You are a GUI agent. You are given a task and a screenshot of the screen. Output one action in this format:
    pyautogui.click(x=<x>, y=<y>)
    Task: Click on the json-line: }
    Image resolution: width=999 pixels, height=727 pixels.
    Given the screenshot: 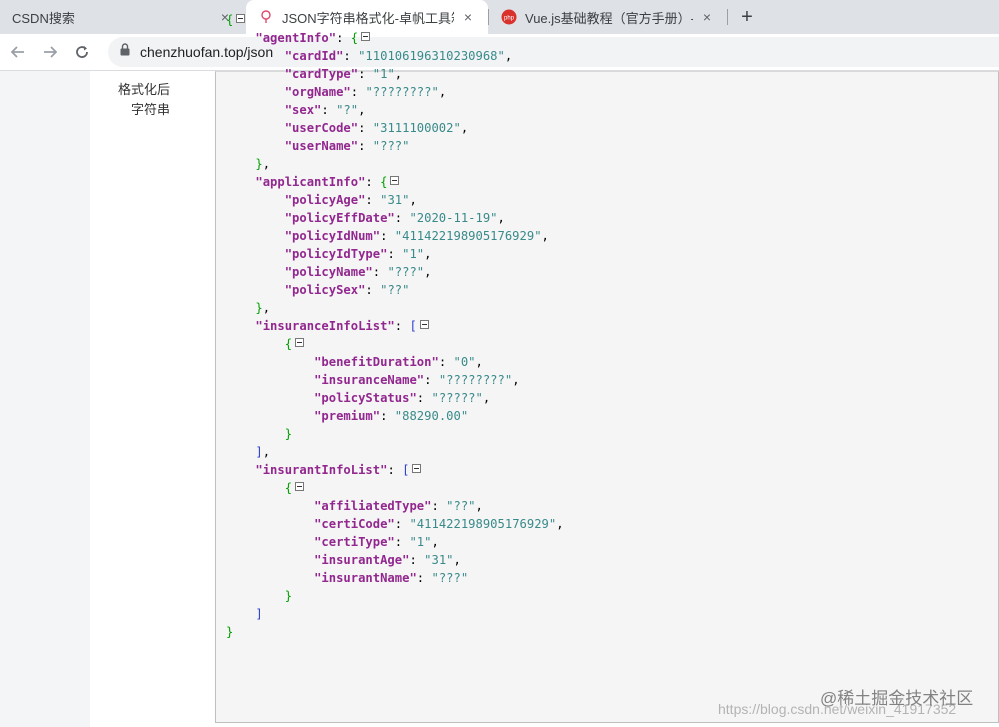 What is the action you would take?
    pyautogui.click(x=395, y=434)
    